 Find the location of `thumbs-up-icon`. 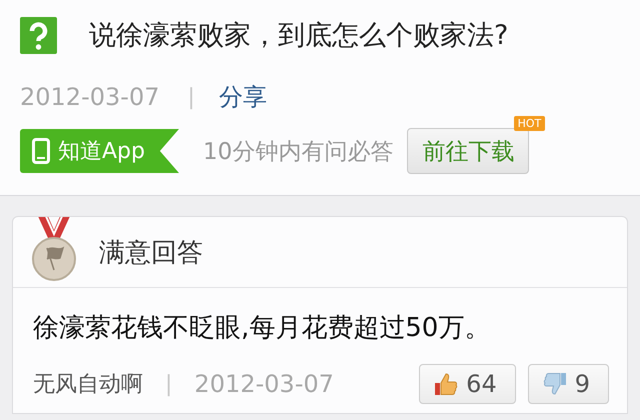

thumbs-up-icon is located at coordinates (446, 384).